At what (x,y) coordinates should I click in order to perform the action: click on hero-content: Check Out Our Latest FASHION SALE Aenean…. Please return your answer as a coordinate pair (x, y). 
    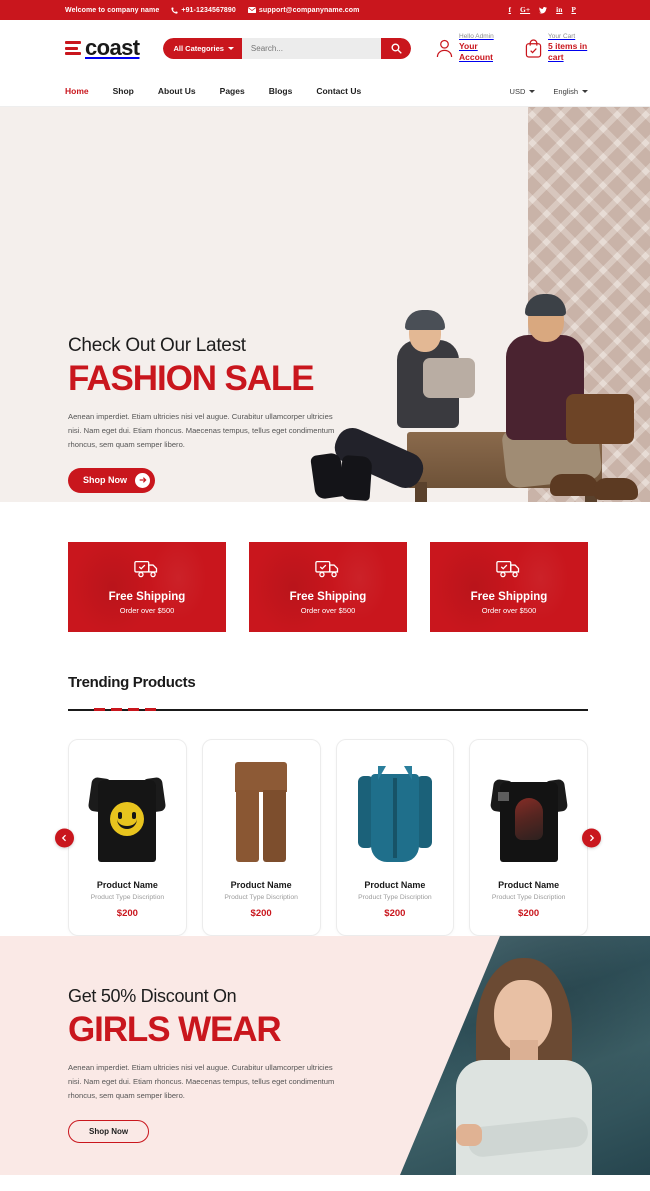
    Looking at the image, I should click on (213, 414).